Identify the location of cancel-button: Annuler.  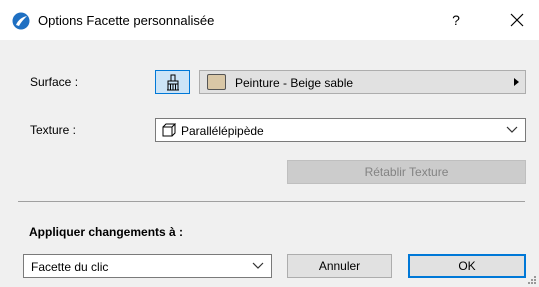
(339, 266).